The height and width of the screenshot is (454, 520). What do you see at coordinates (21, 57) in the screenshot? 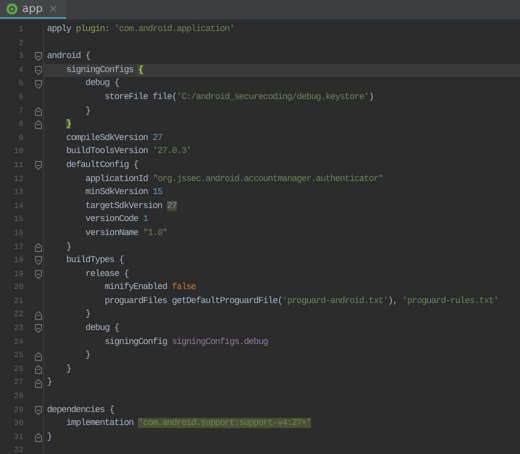
I see `line-number: 3` at bounding box center [21, 57].